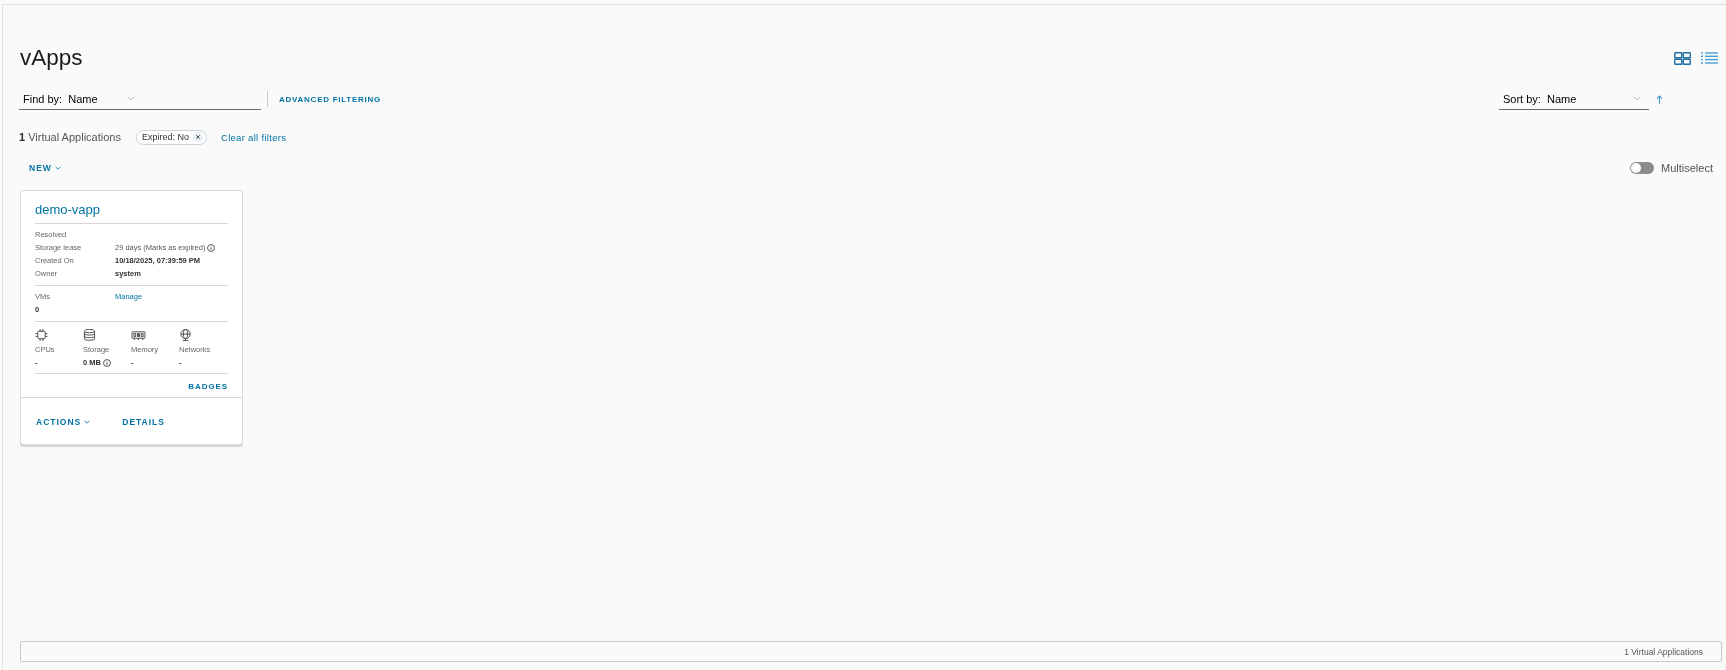 Image resolution: width=1726 pixels, height=670 pixels. Describe the element at coordinates (330, 99) in the screenshot. I see `advanced-filtering-link: ADVANCED FILTERING` at that location.